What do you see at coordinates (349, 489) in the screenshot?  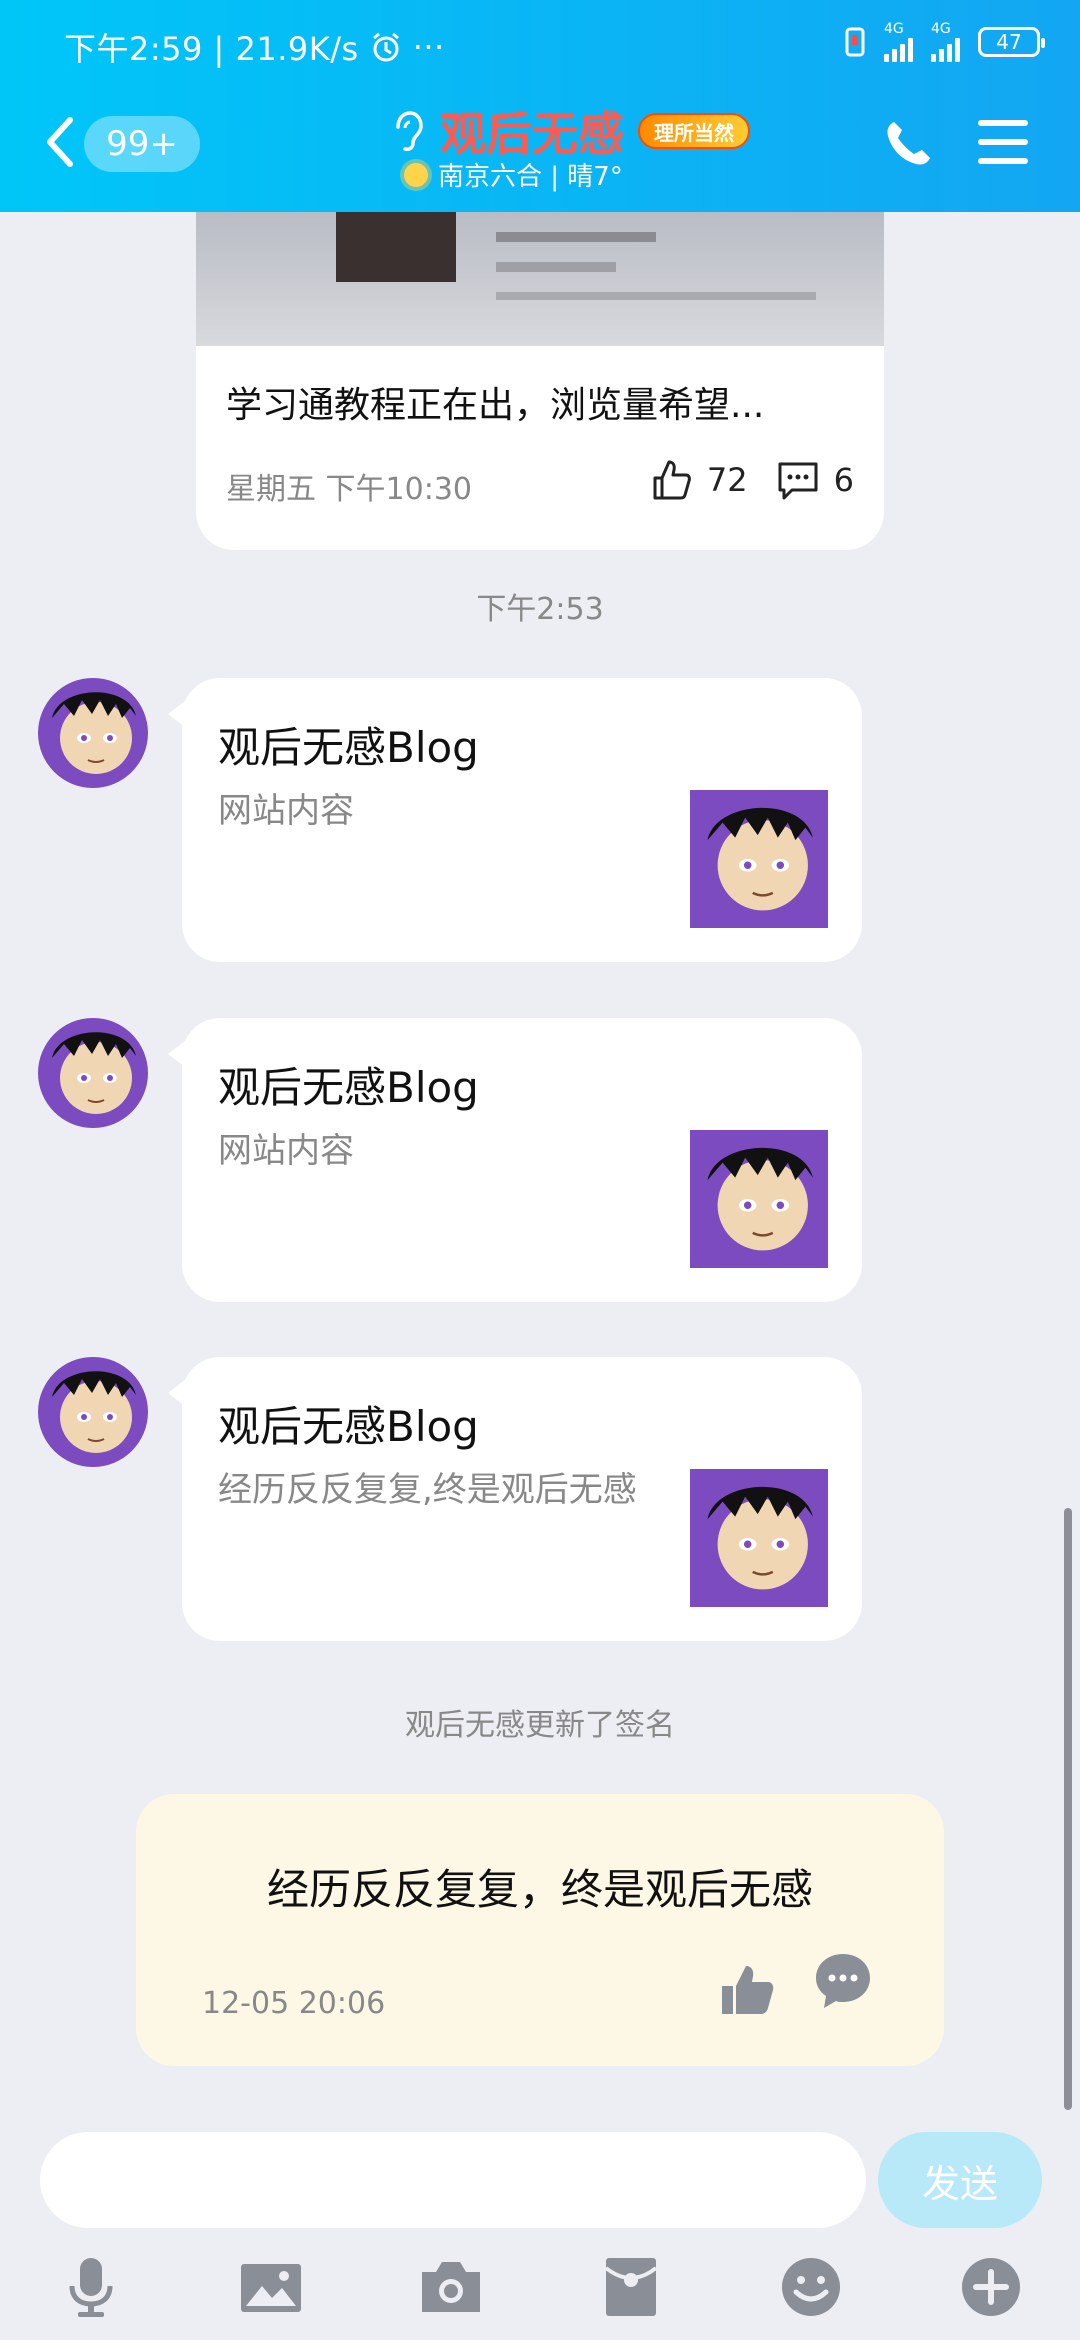 I see `shared-post-time: 星期五 下午10:30` at bounding box center [349, 489].